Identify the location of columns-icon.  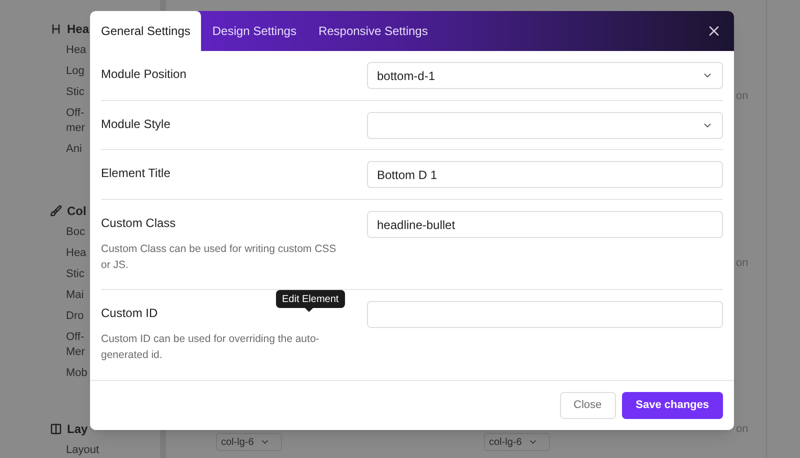
(56, 429).